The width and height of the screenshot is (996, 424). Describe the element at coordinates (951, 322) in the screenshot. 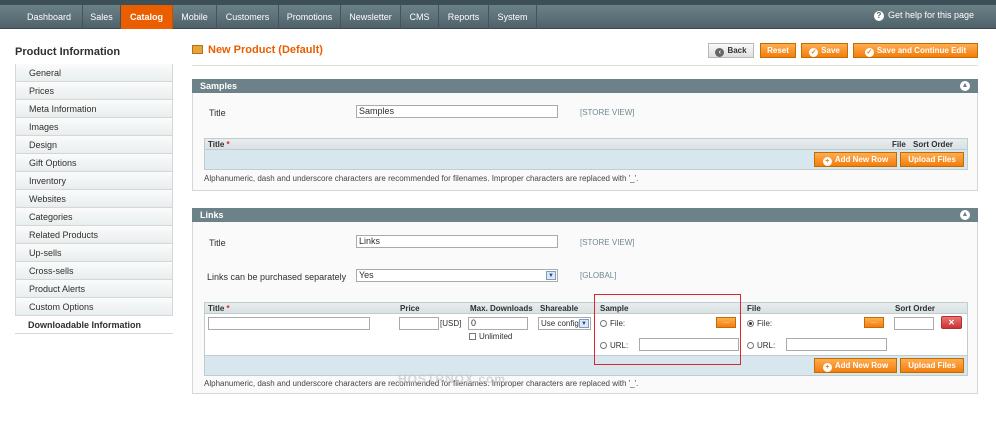

I see `delete-row-button: ✕` at that location.